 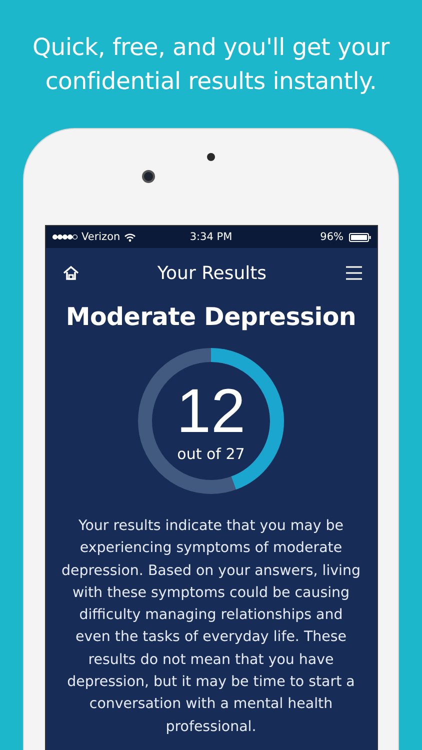 What do you see at coordinates (101, 237) in the screenshot?
I see `carrier-name: Verizon` at bounding box center [101, 237].